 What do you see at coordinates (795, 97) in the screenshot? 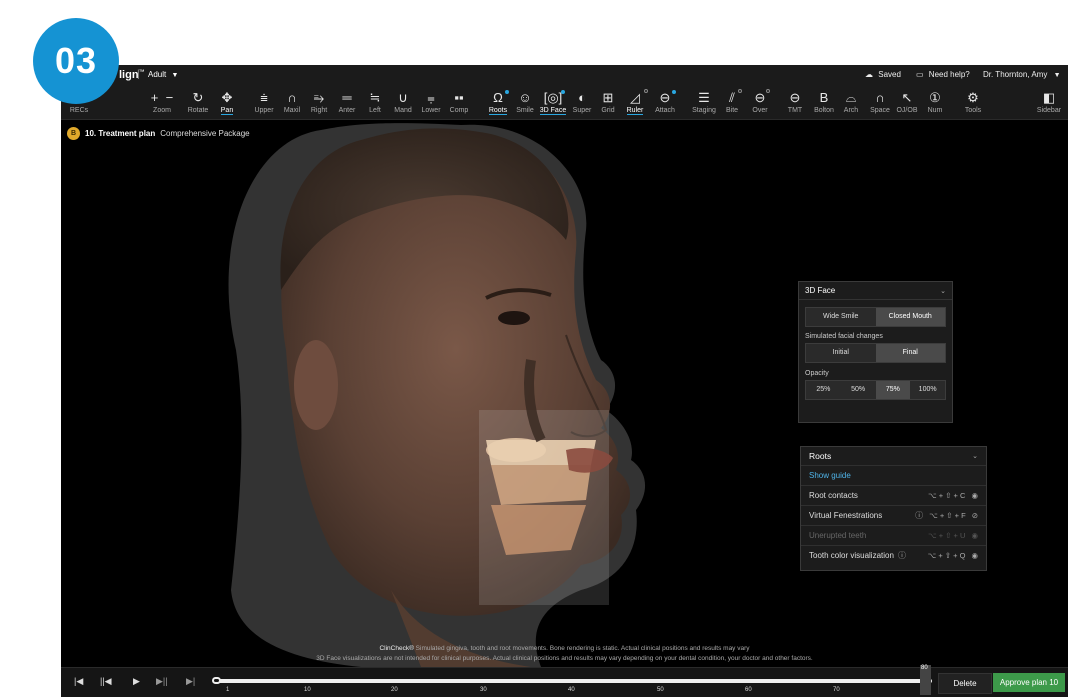
I see `tooth-movement-table-icon: ⊖` at bounding box center [795, 97].